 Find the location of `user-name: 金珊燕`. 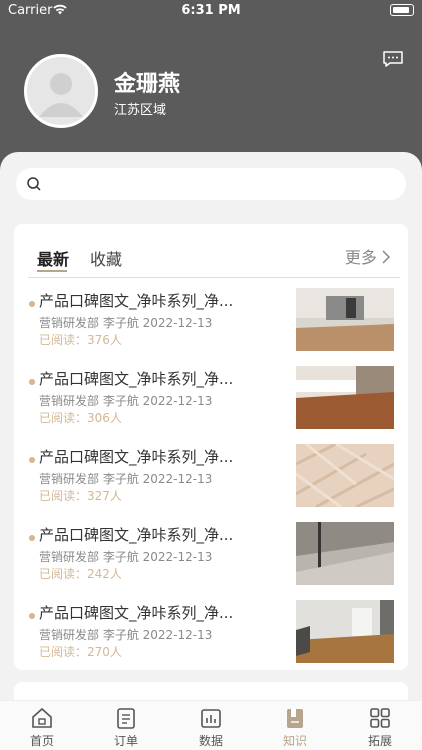

user-name: 金珊燕 is located at coordinates (147, 84).